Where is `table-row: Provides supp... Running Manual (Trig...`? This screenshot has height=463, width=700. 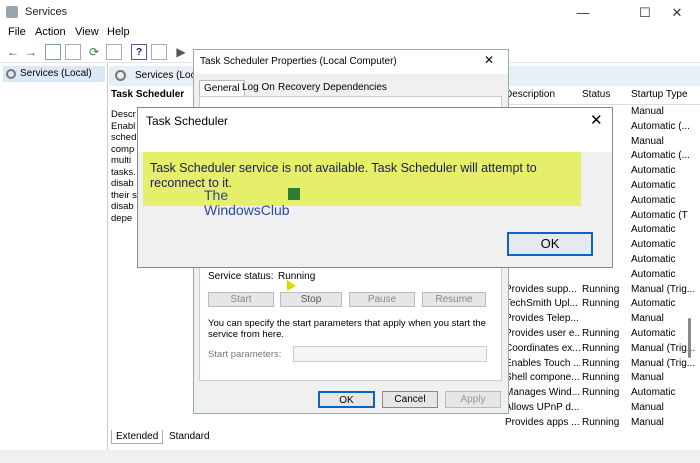
table-row: Provides supp... Running Manual (Trig... is located at coordinates (601, 290).